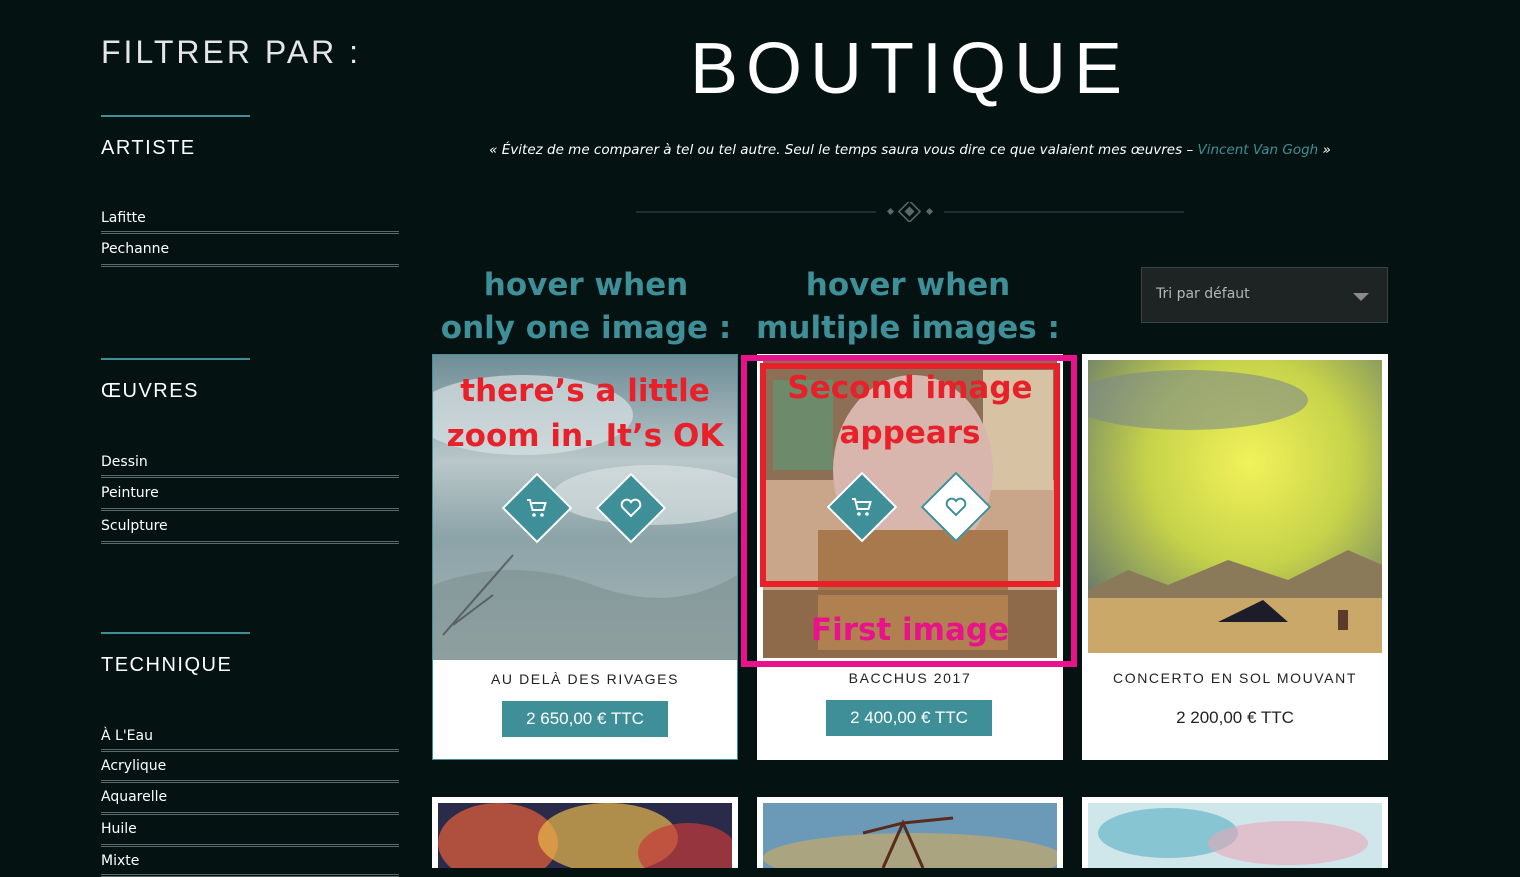  I want to click on cart-icon, so click(537, 508).